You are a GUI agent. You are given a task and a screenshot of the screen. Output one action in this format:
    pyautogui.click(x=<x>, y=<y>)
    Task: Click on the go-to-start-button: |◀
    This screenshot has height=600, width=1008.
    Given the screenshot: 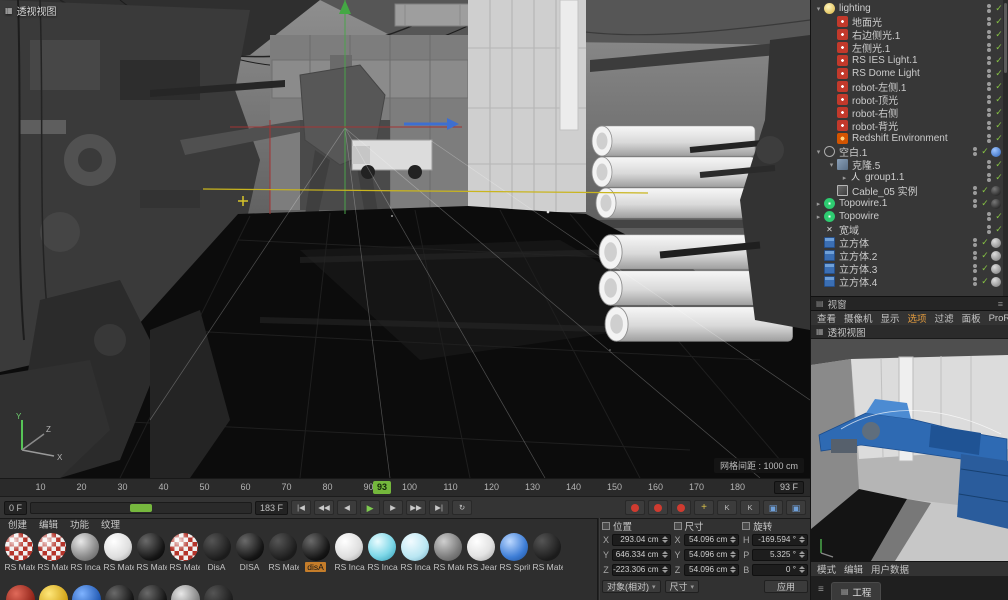 What is the action you would take?
    pyautogui.click(x=301, y=507)
    